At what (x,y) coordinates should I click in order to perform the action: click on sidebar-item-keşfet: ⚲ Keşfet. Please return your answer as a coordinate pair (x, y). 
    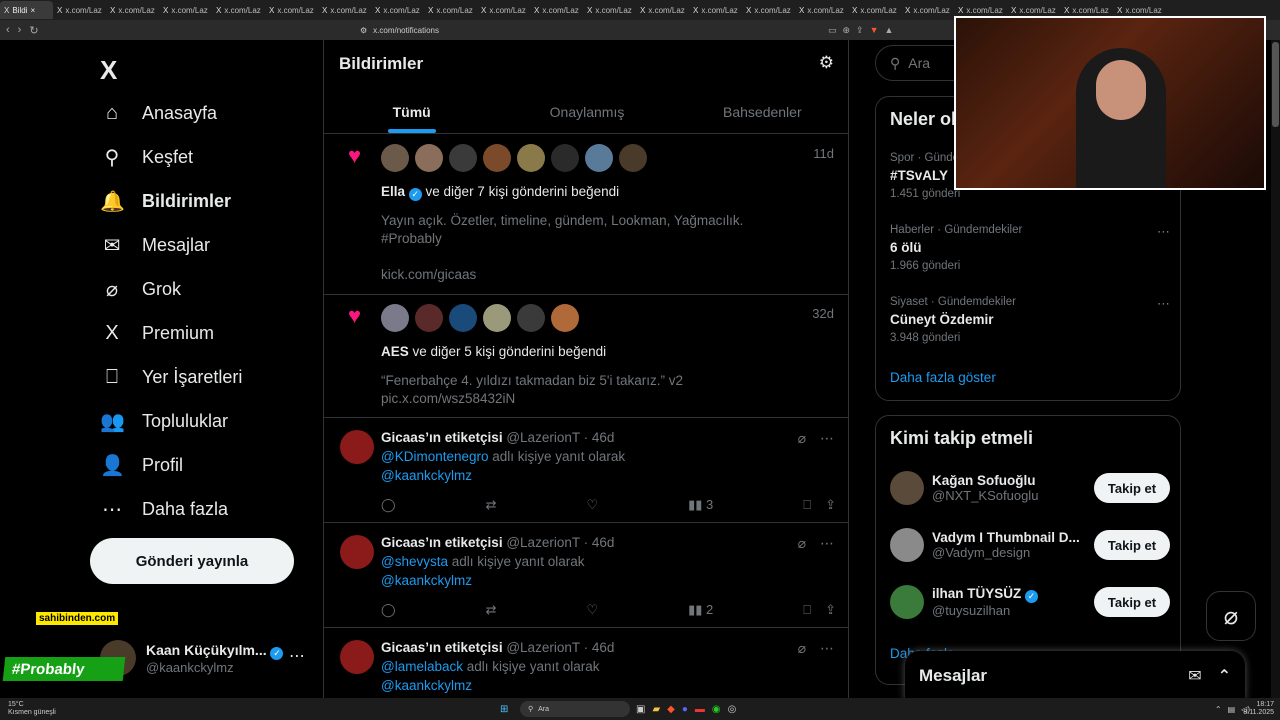
    Looking at the image, I should click on (146, 157).